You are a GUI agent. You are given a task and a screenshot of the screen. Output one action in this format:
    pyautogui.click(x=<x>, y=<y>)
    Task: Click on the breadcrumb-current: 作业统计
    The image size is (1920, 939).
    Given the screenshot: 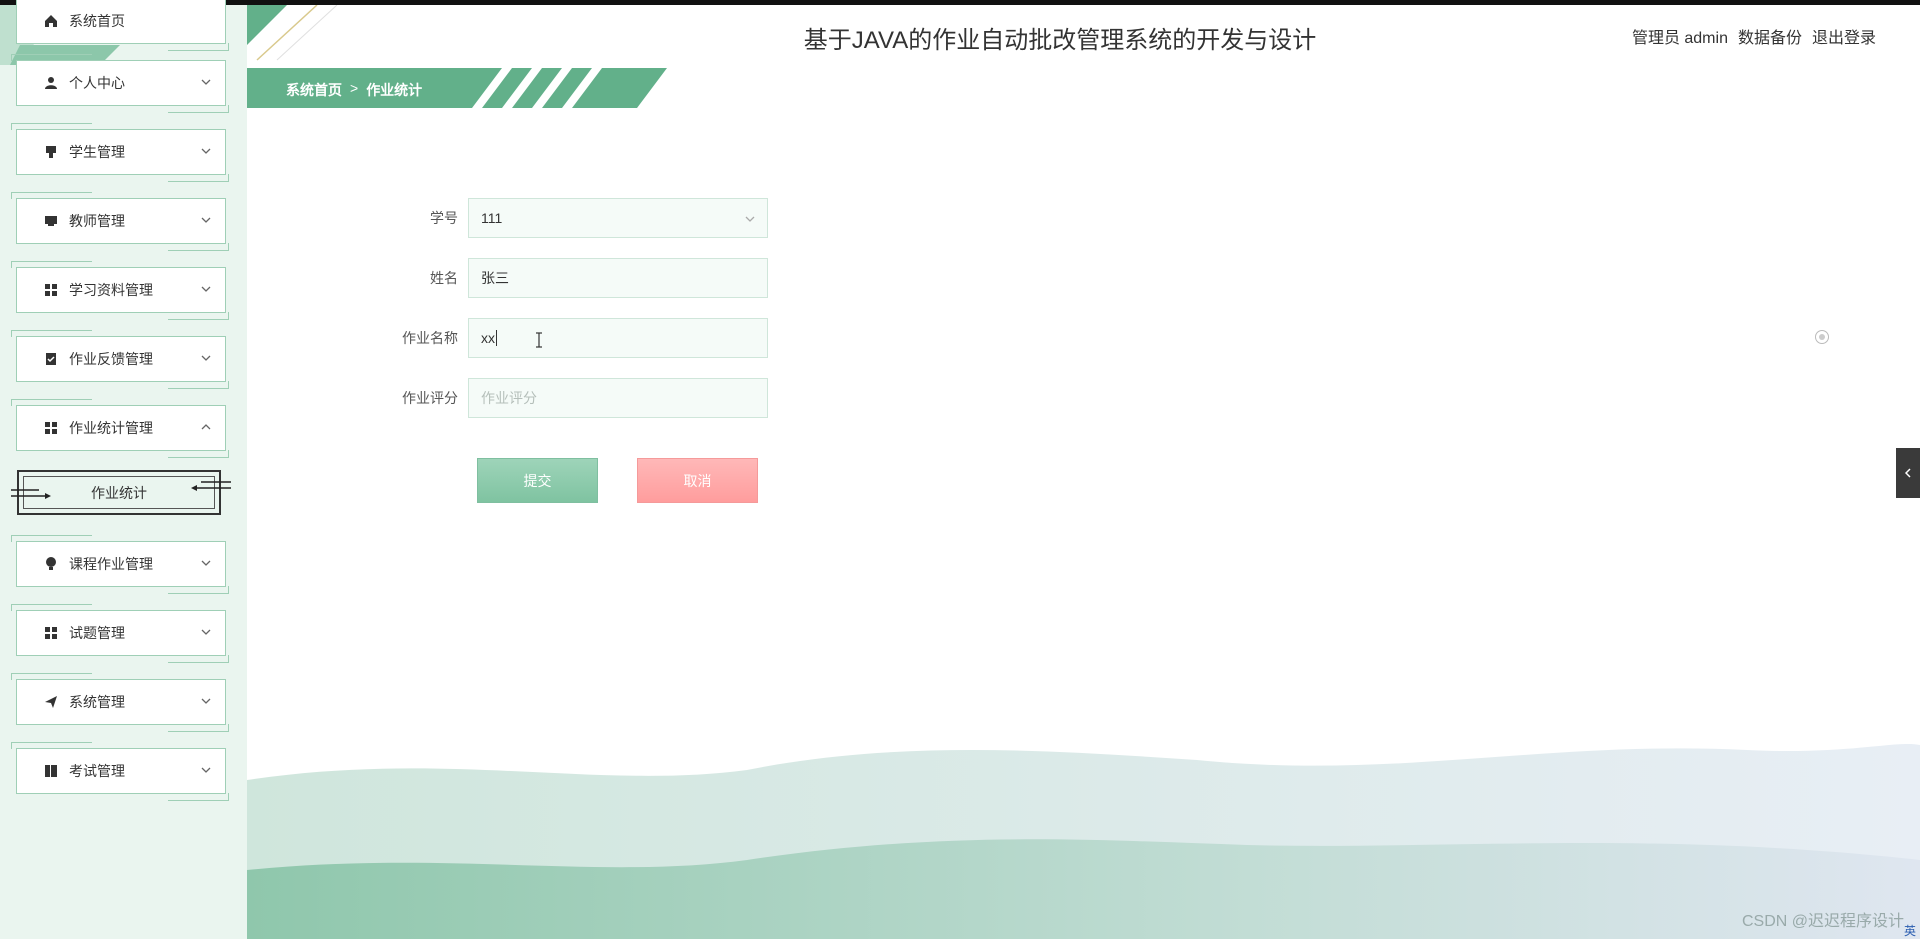 What is the action you would take?
    pyautogui.click(x=394, y=90)
    